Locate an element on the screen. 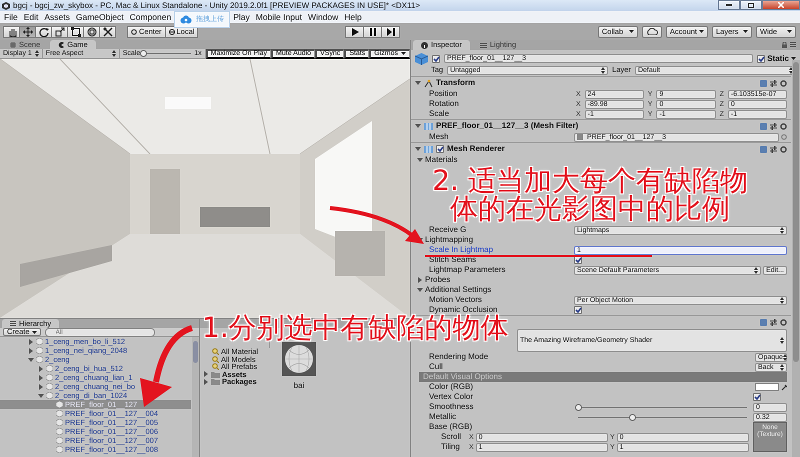  step-icon is located at coordinates (390, 32).